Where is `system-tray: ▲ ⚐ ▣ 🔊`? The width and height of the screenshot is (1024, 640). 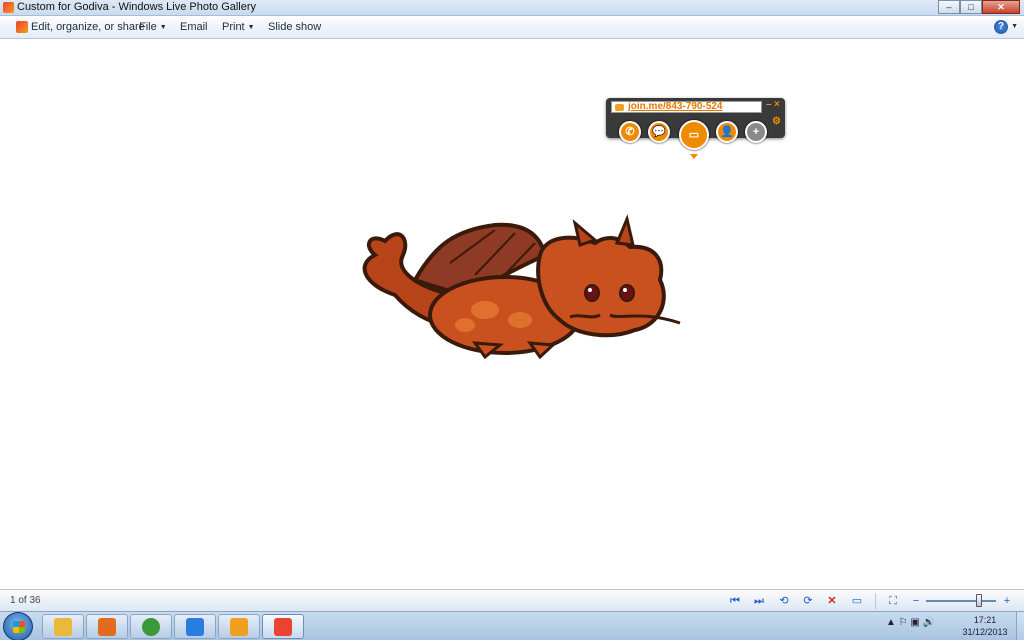 system-tray: ▲ ⚐ ▣ 🔊 is located at coordinates (910, 622).